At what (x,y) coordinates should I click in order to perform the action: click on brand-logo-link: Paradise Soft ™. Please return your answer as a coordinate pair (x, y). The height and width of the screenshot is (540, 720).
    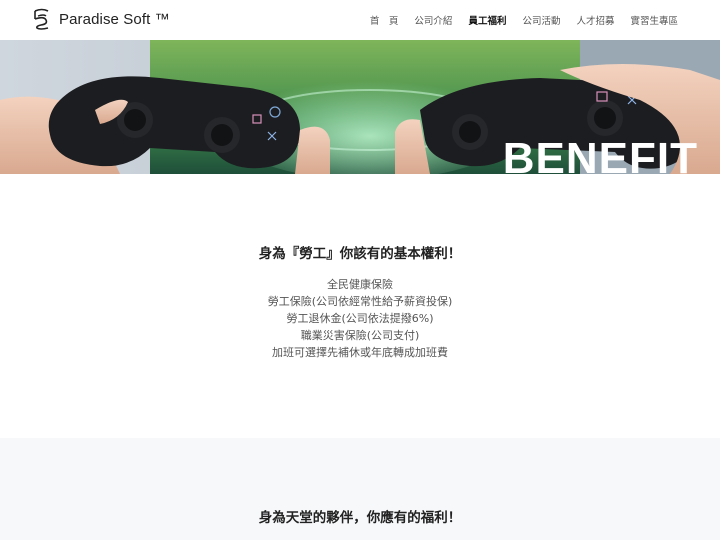
    Looking at the image, I should click on (101, 19).